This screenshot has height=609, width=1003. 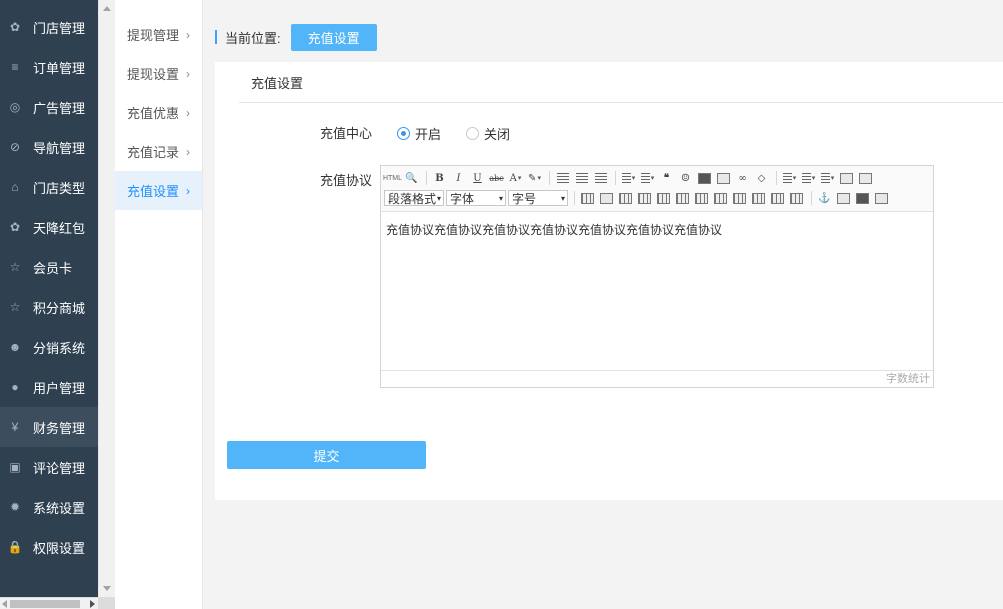 I want to click on preview-icon: 🔍, so click(x=411, y=178).